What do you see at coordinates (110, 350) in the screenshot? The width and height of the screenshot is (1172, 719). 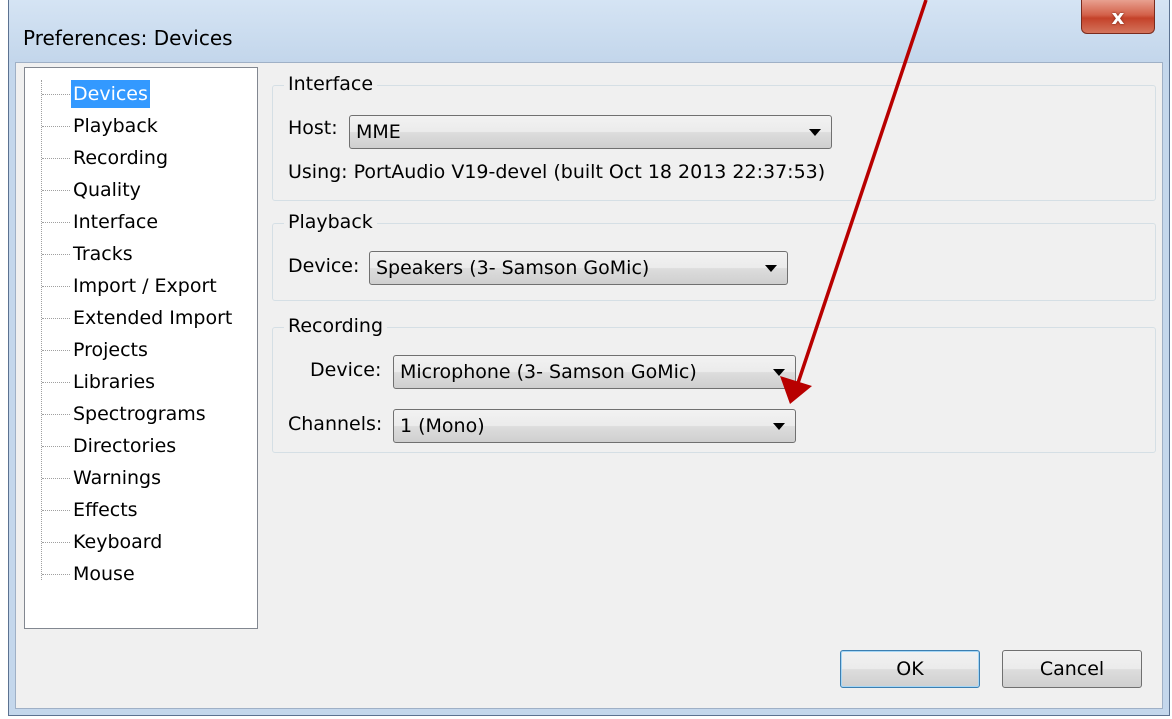 I see `tree-item-projects: Projects` at bounding box center [110, 350].